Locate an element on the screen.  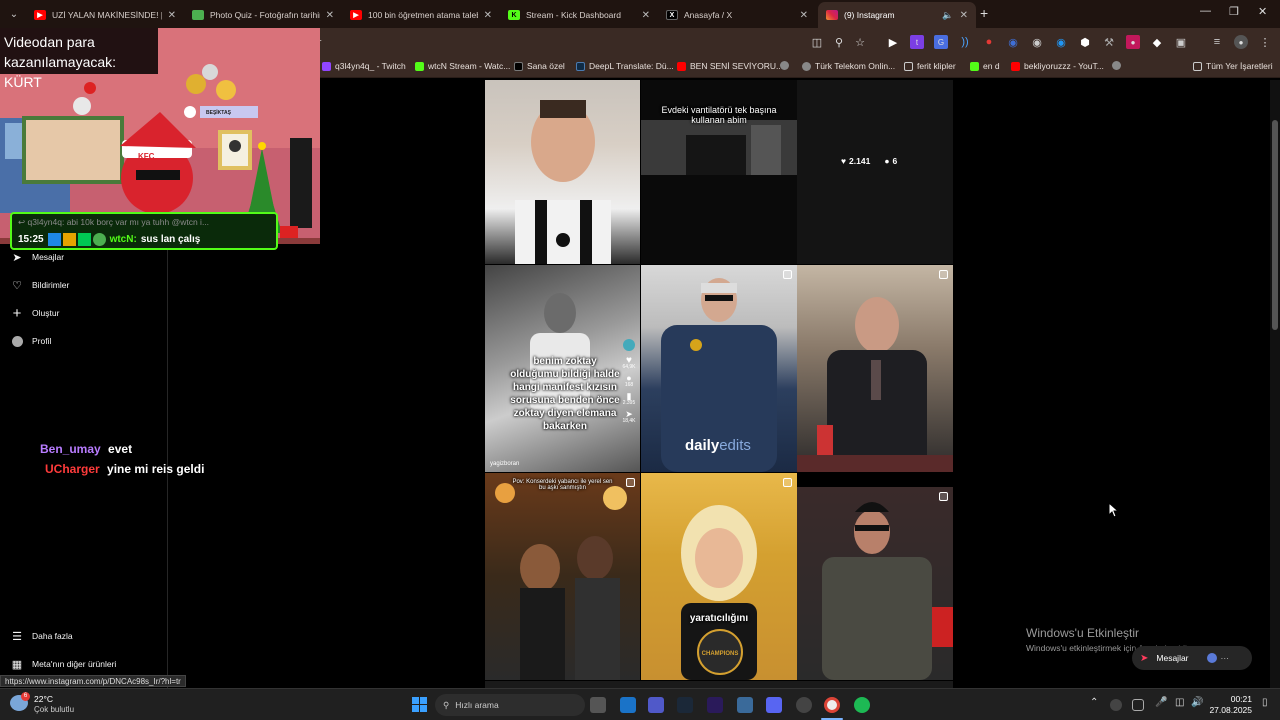
notification-icon: ▯ is located at coordinates (1265, 702).